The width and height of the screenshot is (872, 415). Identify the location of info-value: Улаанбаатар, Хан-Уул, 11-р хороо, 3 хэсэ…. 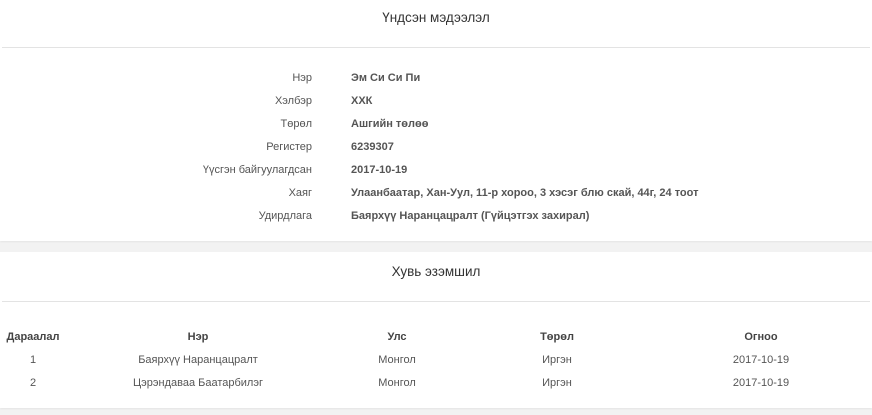
(525, 193).